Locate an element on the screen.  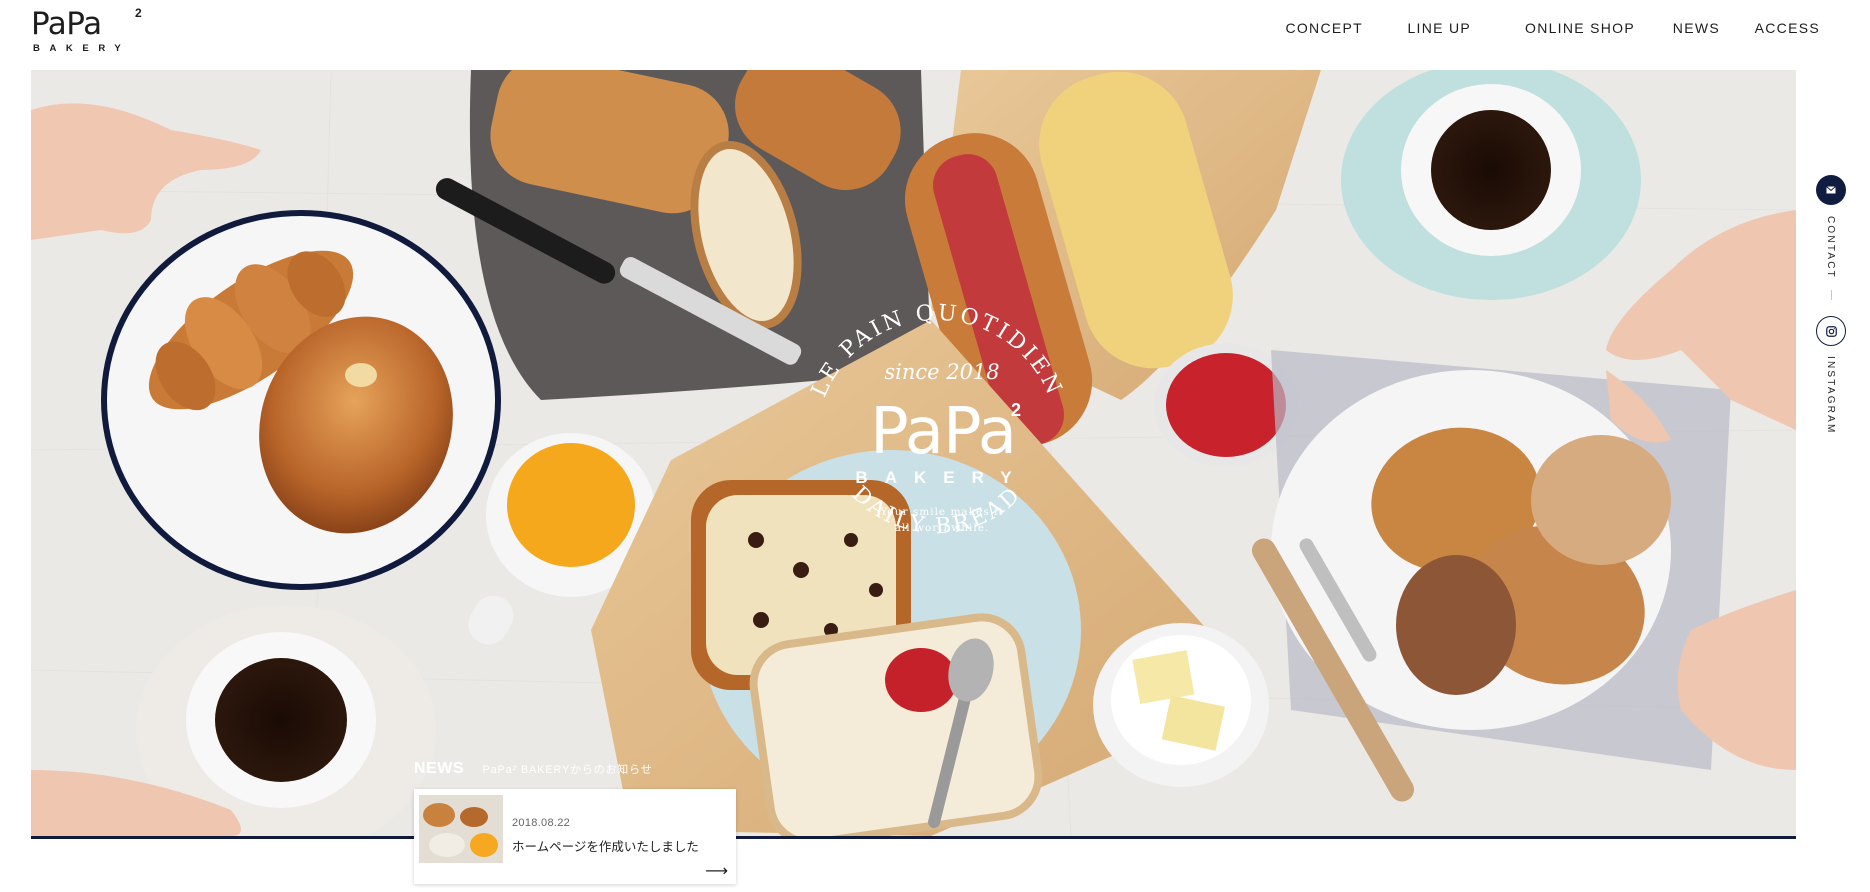
news-title: ホームページを作成いたしました is located at coordinates (605, 845).